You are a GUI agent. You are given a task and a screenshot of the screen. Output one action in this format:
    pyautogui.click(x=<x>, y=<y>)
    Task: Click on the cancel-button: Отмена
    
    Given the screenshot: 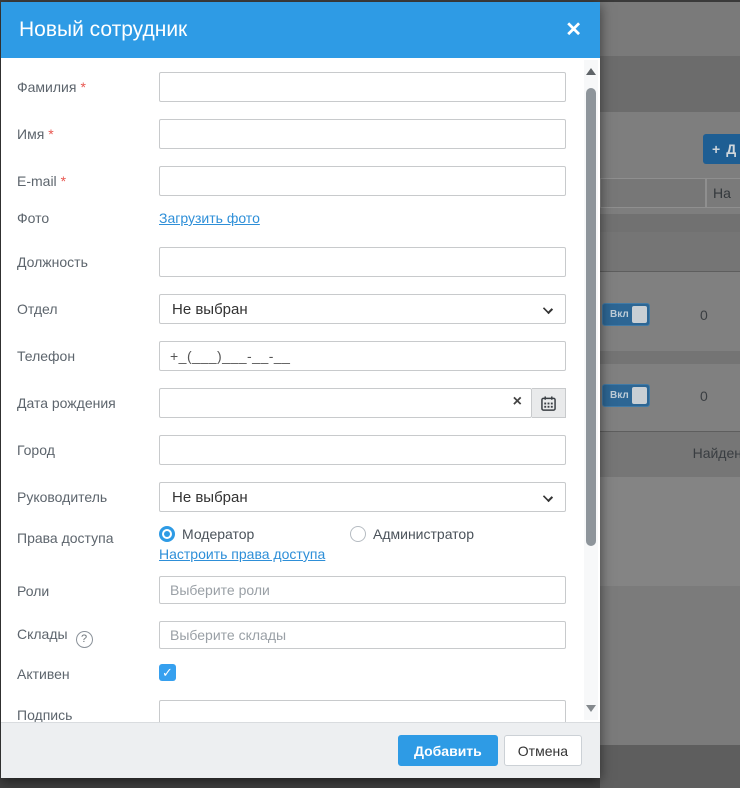 What is the action you would take?
    pyautogui.click(x=542, y=750)
    